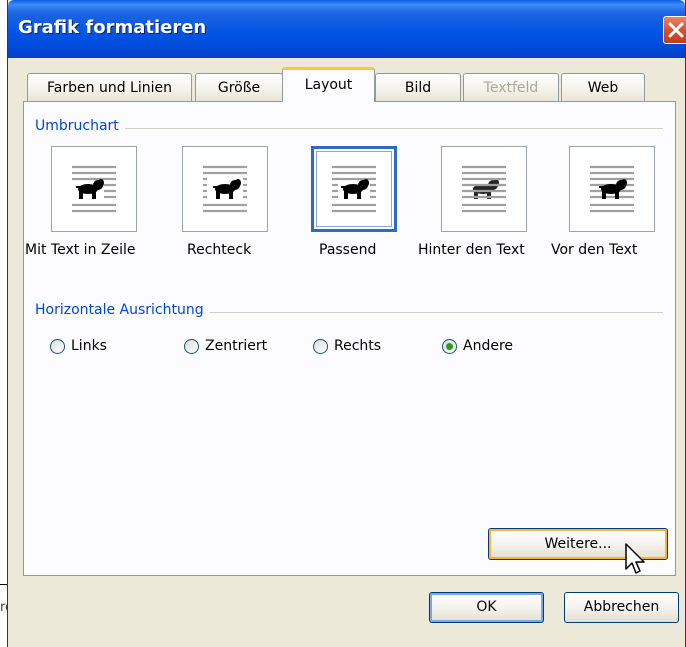 This screenshot has width=686, height=647. What do you see at coordinates (488, 346) in the screenshot?
I see `align-other-label: Andere` at bounding box center [488, 346].